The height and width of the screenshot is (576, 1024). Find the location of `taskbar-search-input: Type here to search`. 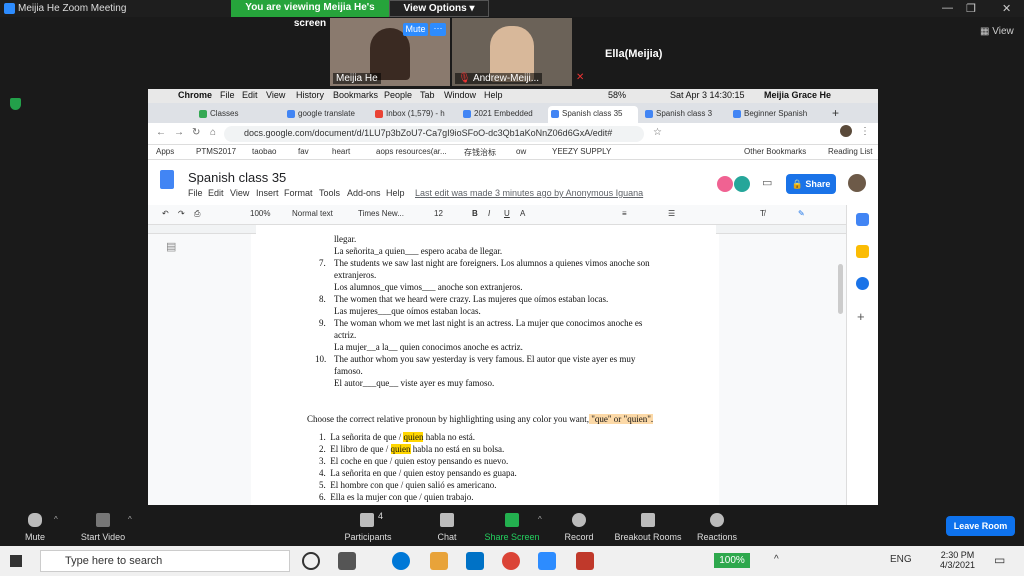

taskbar-search-input: Type here to search is located at coordinates (165, 561).